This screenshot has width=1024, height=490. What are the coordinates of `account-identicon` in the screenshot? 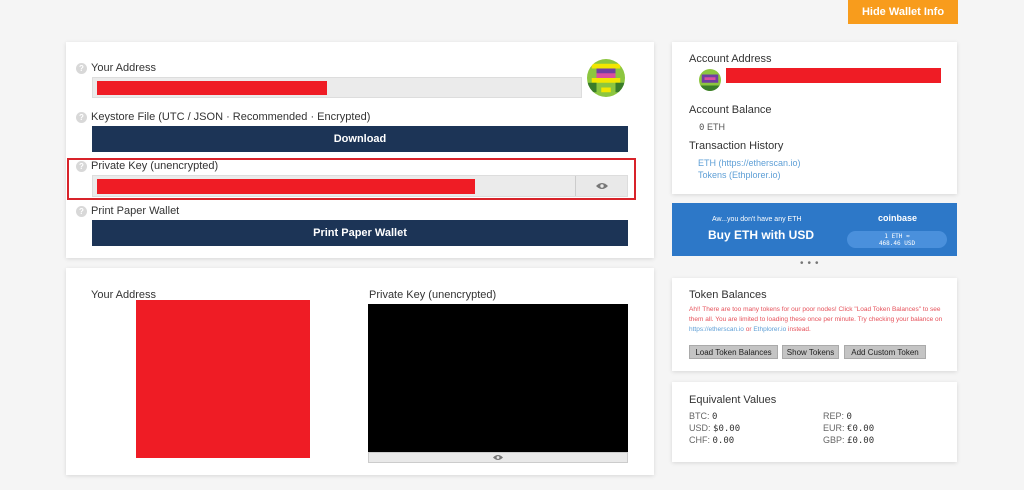 It's located at (710, 80).